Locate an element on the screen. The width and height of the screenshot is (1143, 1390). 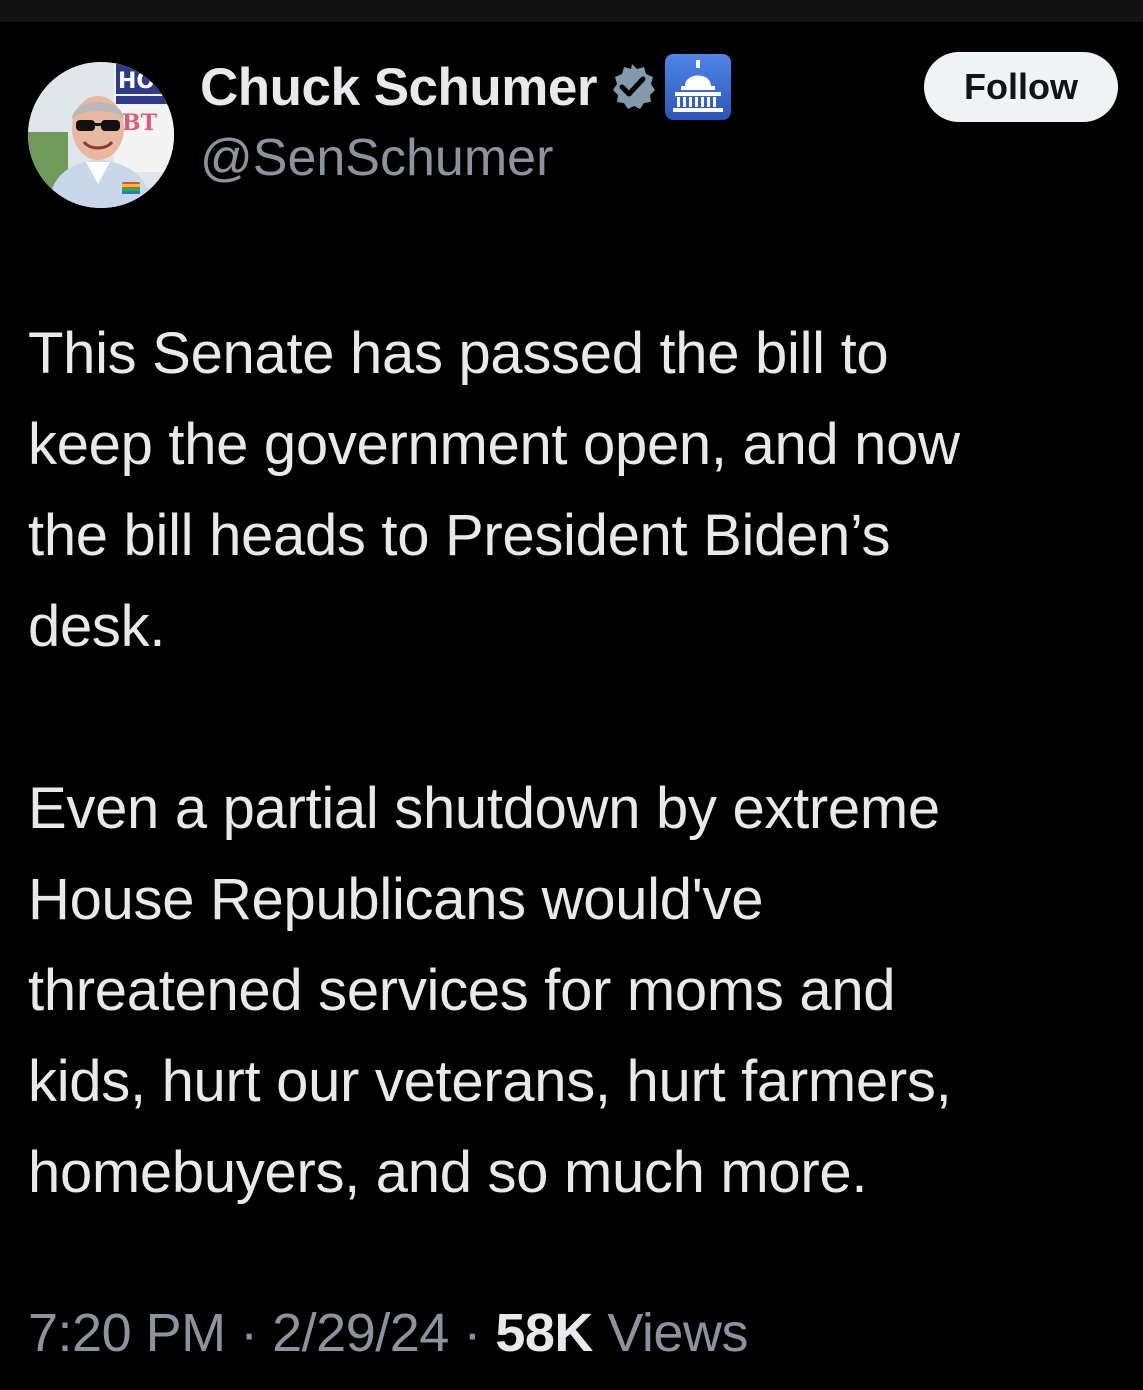
tweet-meta: 7:20 PM · 2/29/24 · 58K Views is located at coordinates (388, 1333).